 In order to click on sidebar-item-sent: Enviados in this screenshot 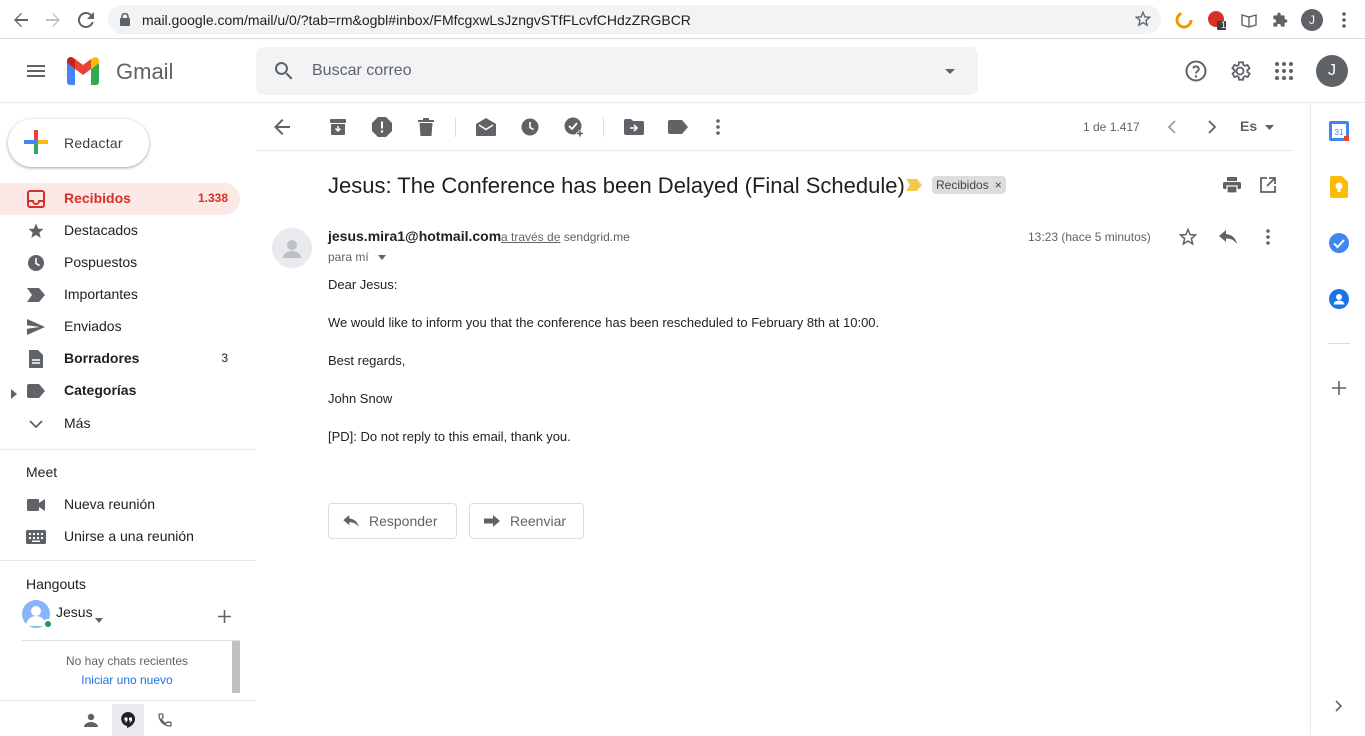, I will do `click(120, 327)`.